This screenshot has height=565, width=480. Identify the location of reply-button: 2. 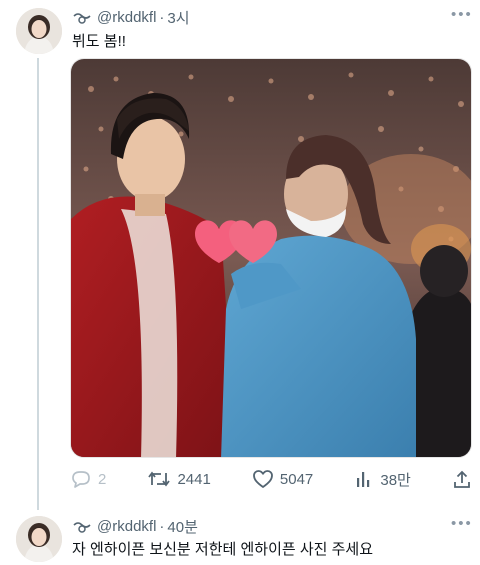
(88, 479).